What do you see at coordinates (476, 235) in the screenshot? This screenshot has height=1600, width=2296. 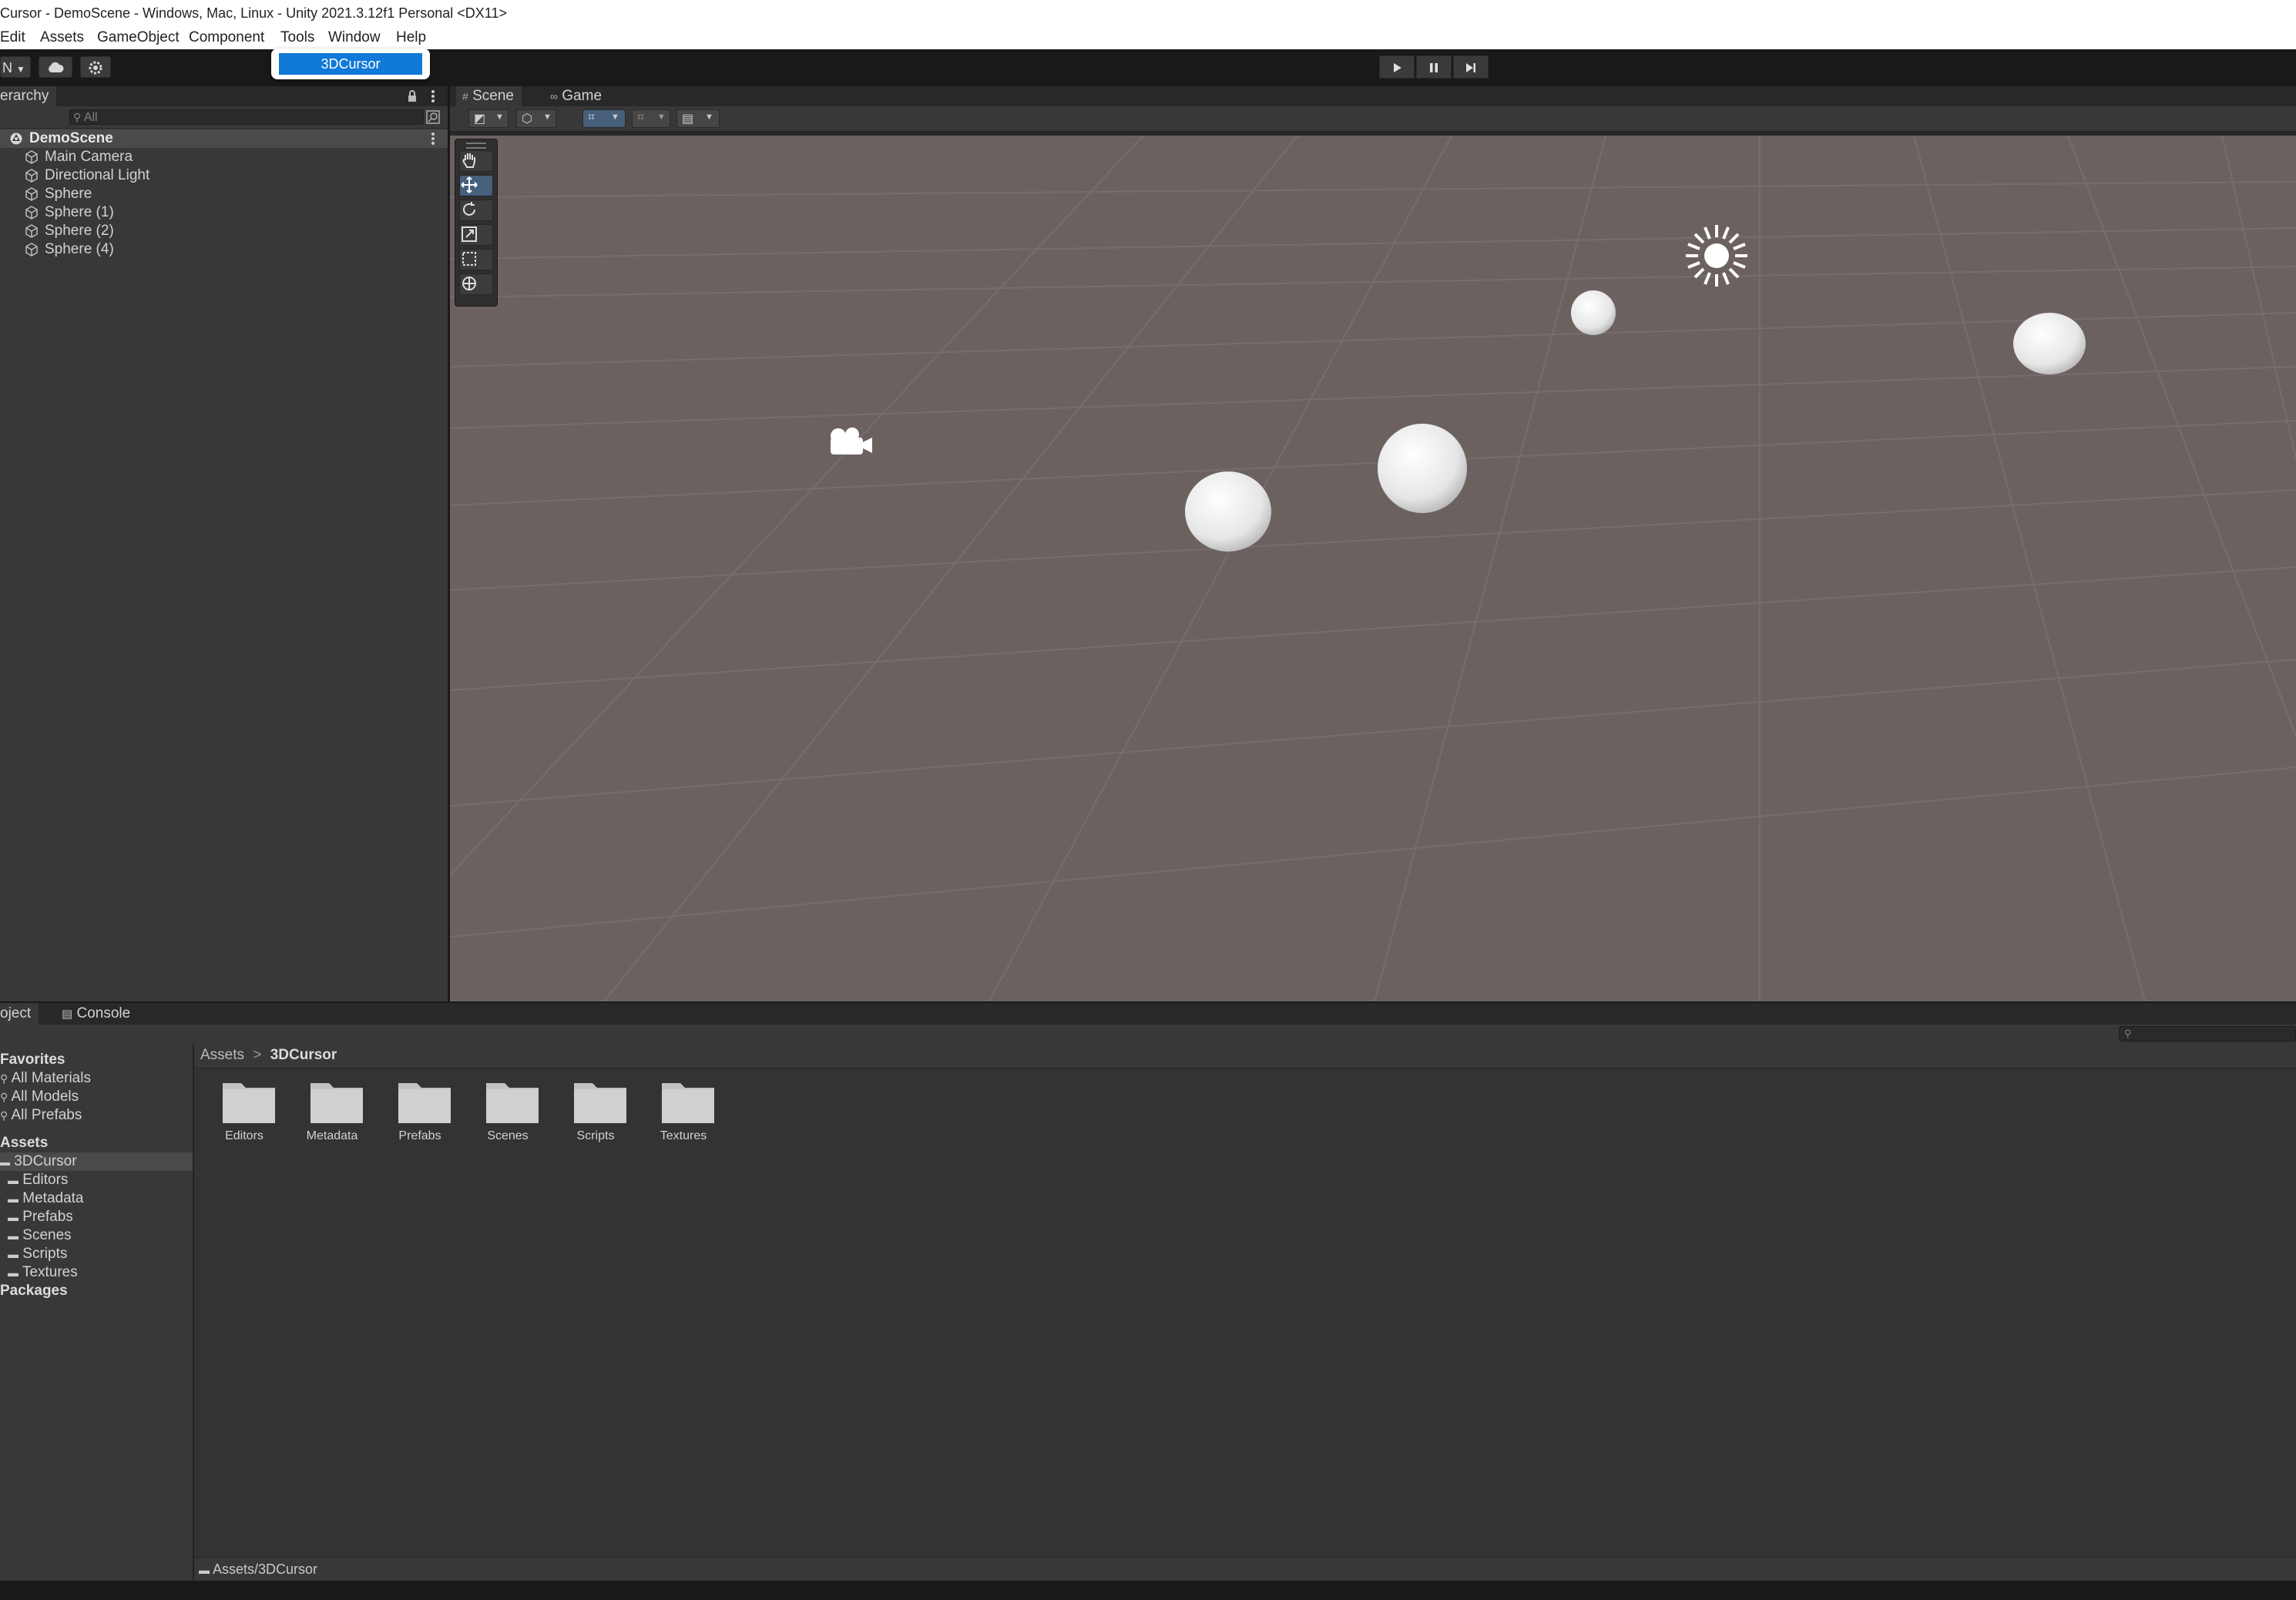 I see `scale-tool-button` at bounding box center [476, 235].